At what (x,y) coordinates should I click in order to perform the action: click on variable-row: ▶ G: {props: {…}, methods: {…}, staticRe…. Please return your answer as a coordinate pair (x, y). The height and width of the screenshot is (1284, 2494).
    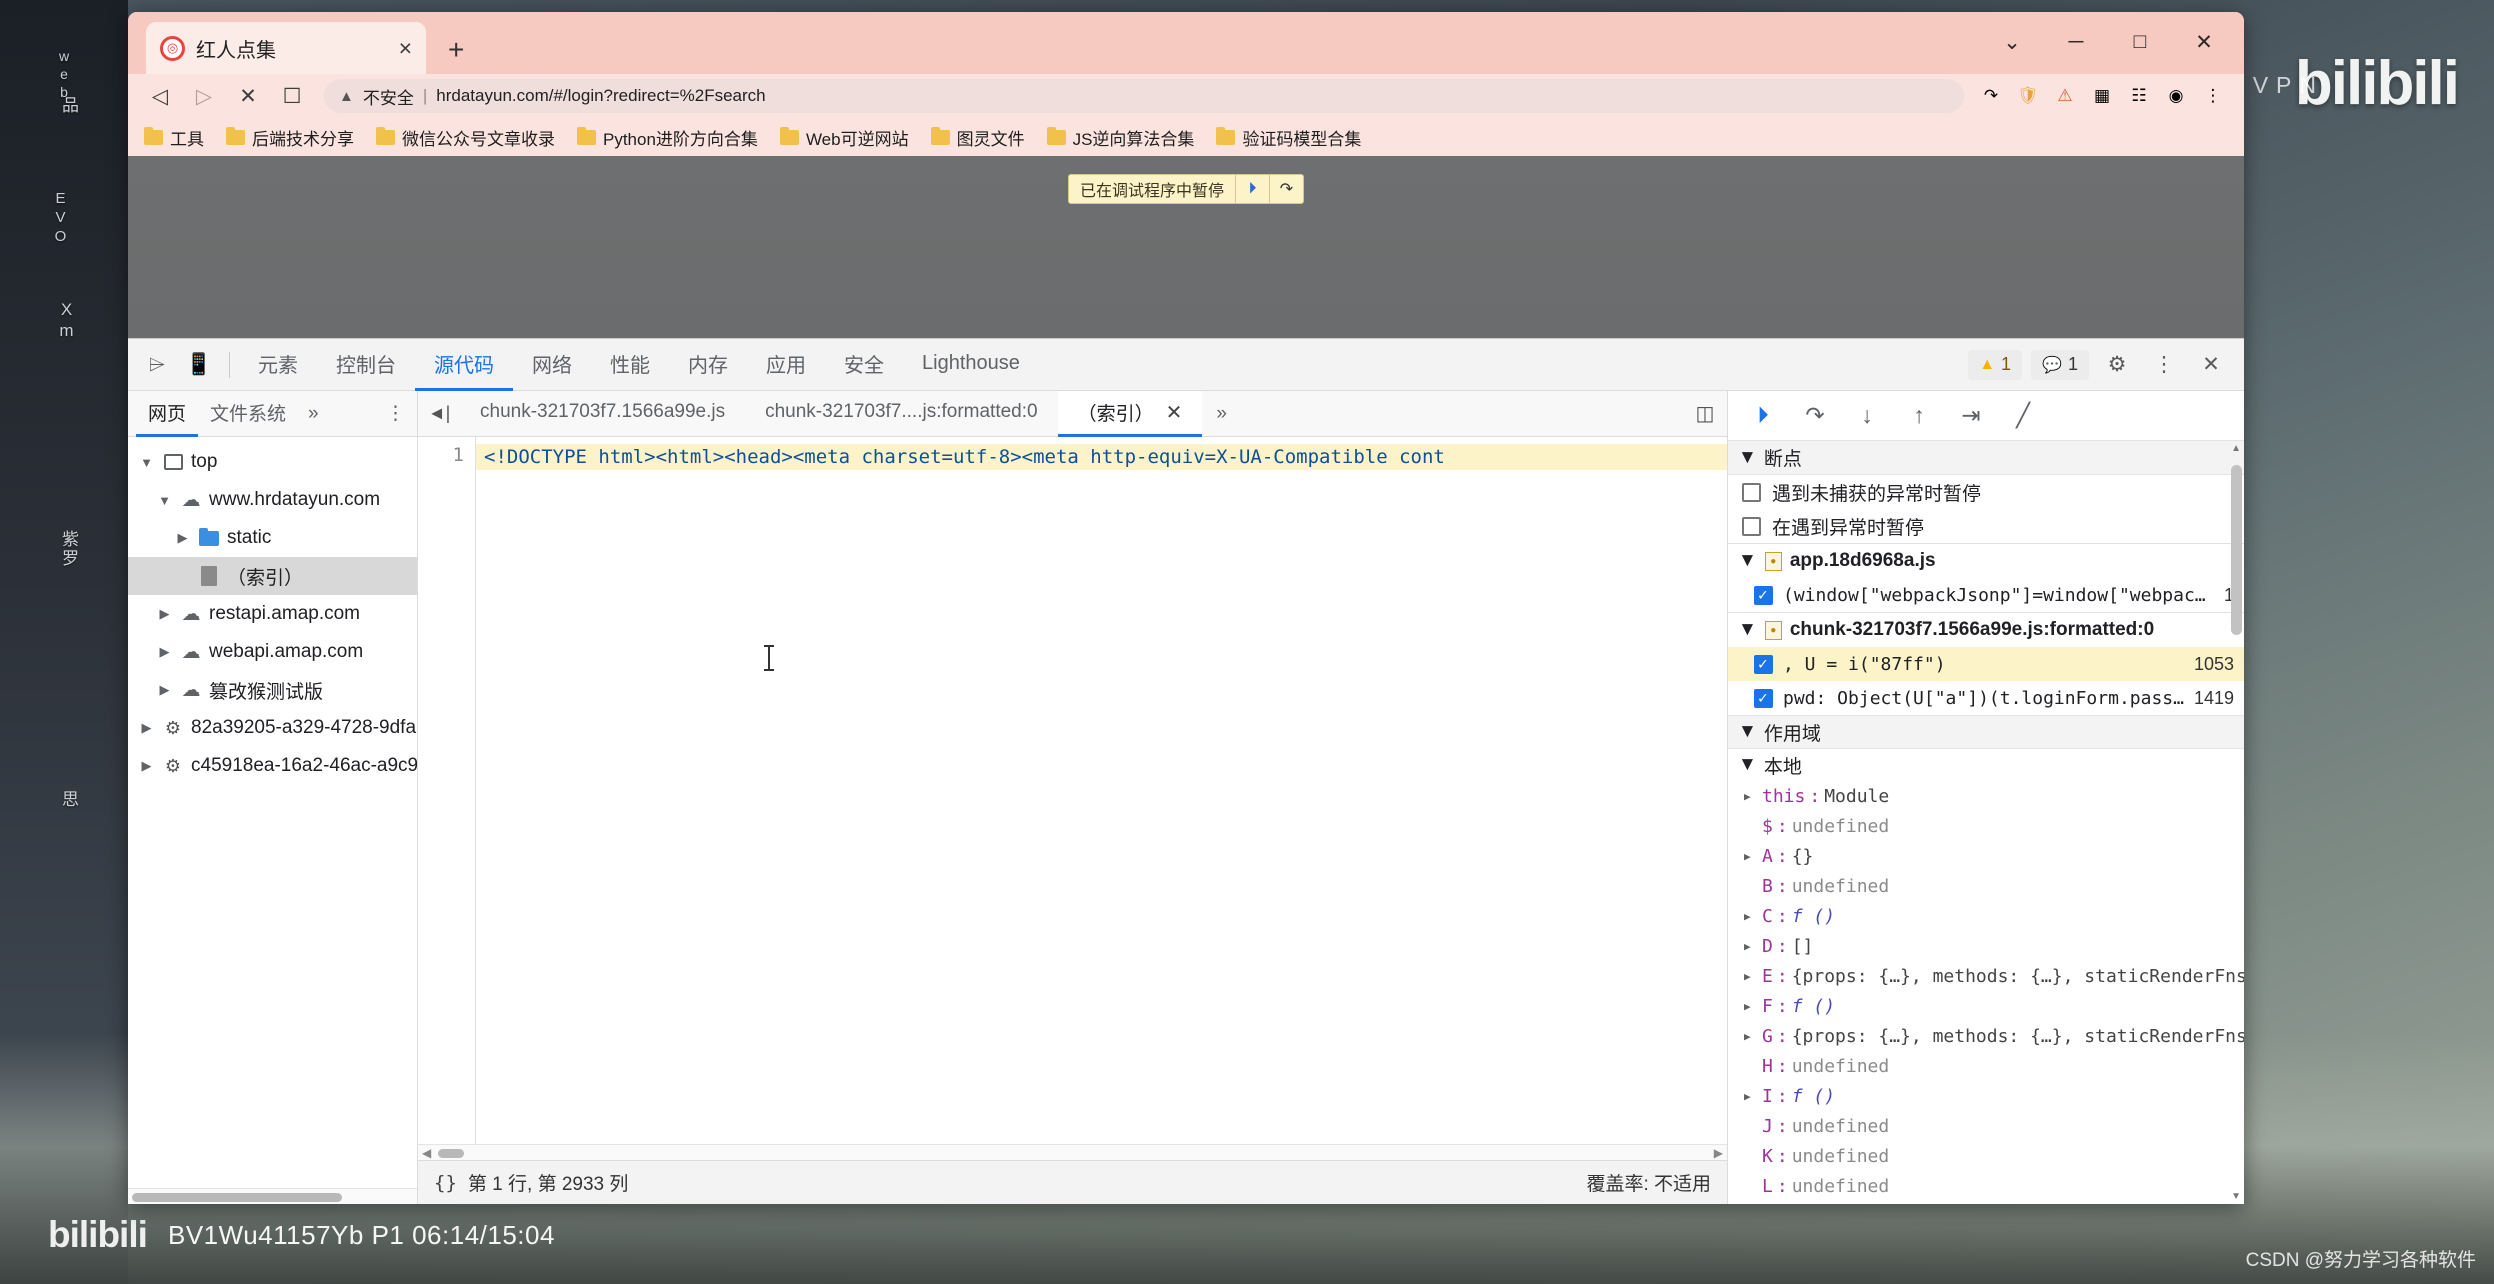
    Looking at the image, I should click on (1986, 1036).